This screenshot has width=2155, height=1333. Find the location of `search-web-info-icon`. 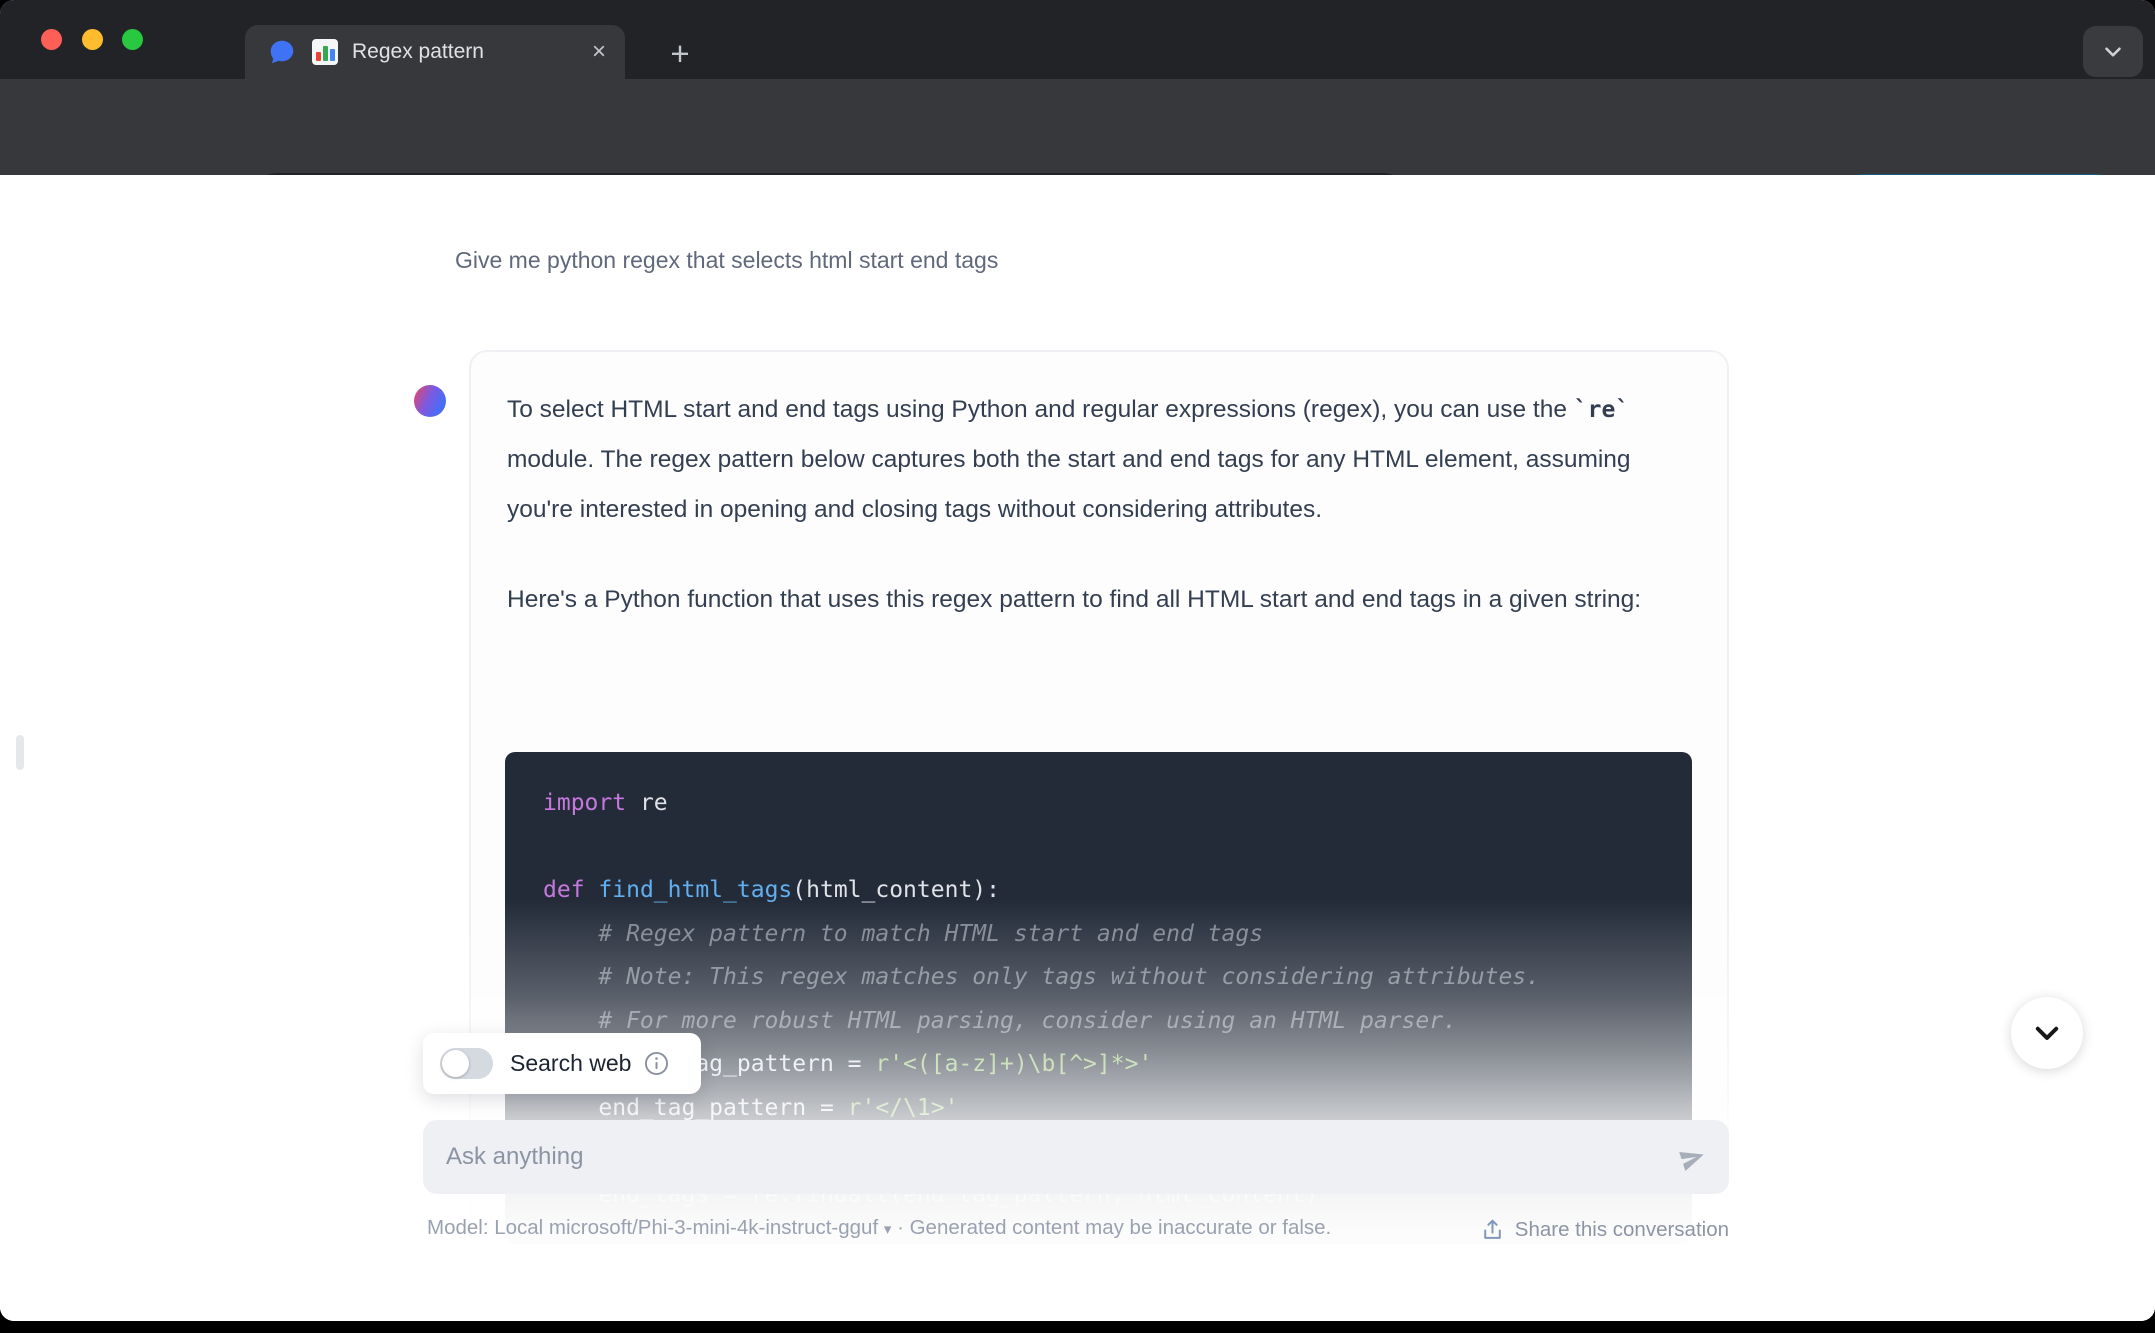

search-web-info-icon is located at coordinates (656, 1063).